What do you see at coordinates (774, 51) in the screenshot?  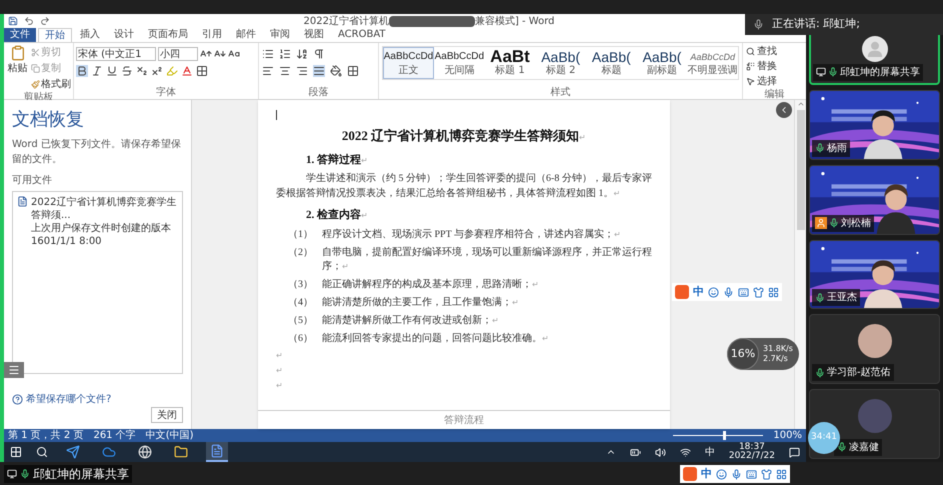 I see `find-button: 查找` at bounding box center [774, 51].